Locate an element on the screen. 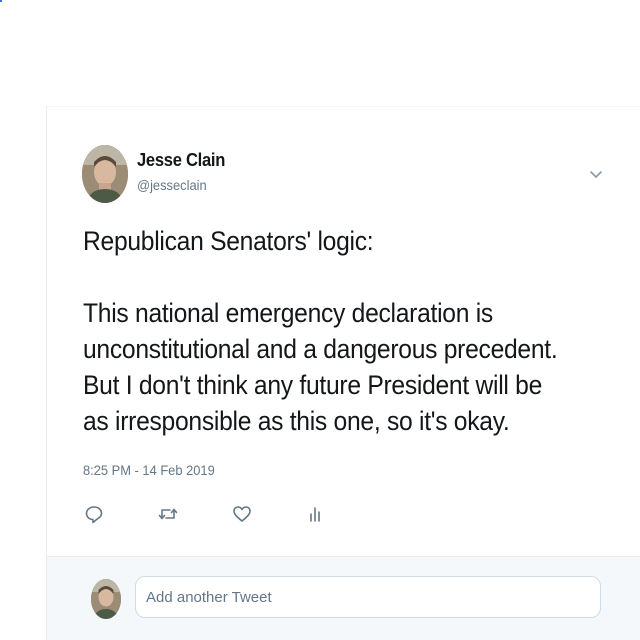  analytics-icon is located at coordinates (316, 514).